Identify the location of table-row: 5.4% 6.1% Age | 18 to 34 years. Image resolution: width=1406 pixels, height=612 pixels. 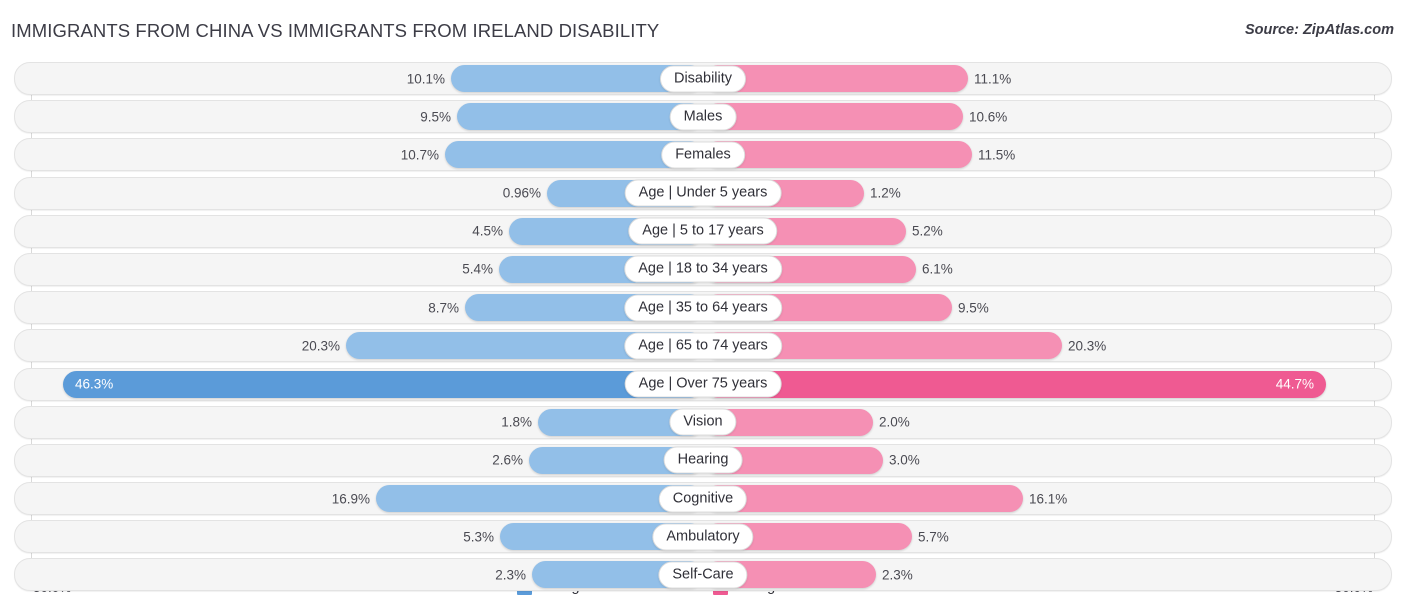
(703, 269).